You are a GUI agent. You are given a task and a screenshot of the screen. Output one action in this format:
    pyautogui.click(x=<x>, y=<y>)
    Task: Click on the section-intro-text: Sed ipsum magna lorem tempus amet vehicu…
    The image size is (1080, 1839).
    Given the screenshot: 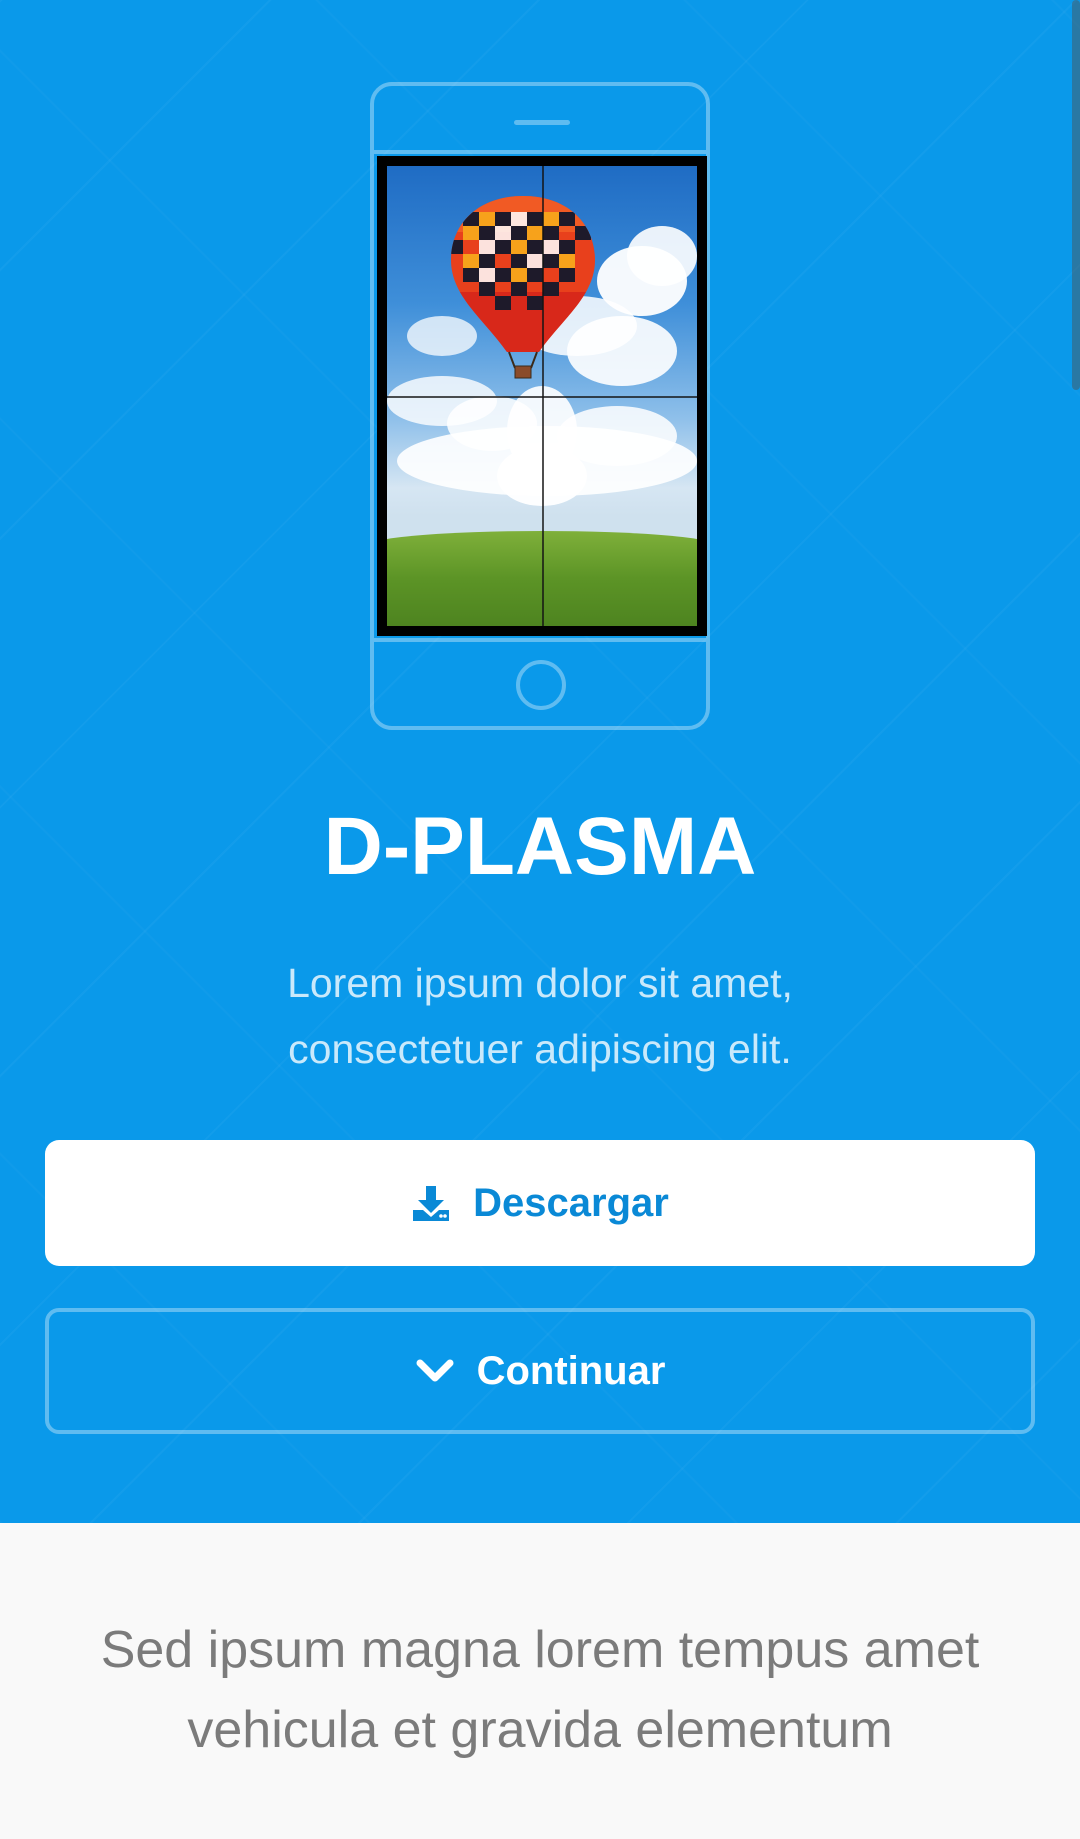 What is the action you would take?
    pyautogui.click(x=540, y=1690)
    